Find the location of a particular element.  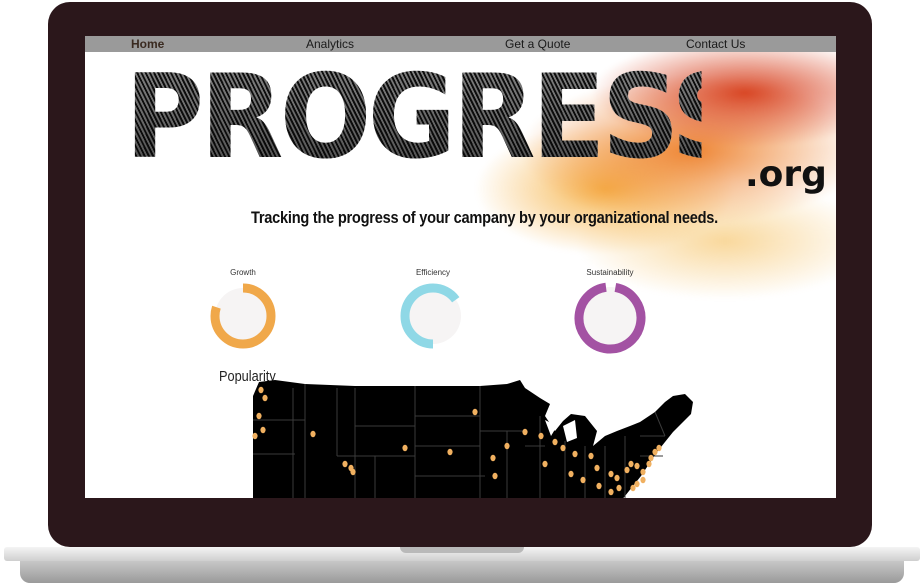

gauge-growth: Growth is located at coordinates (243, 308).